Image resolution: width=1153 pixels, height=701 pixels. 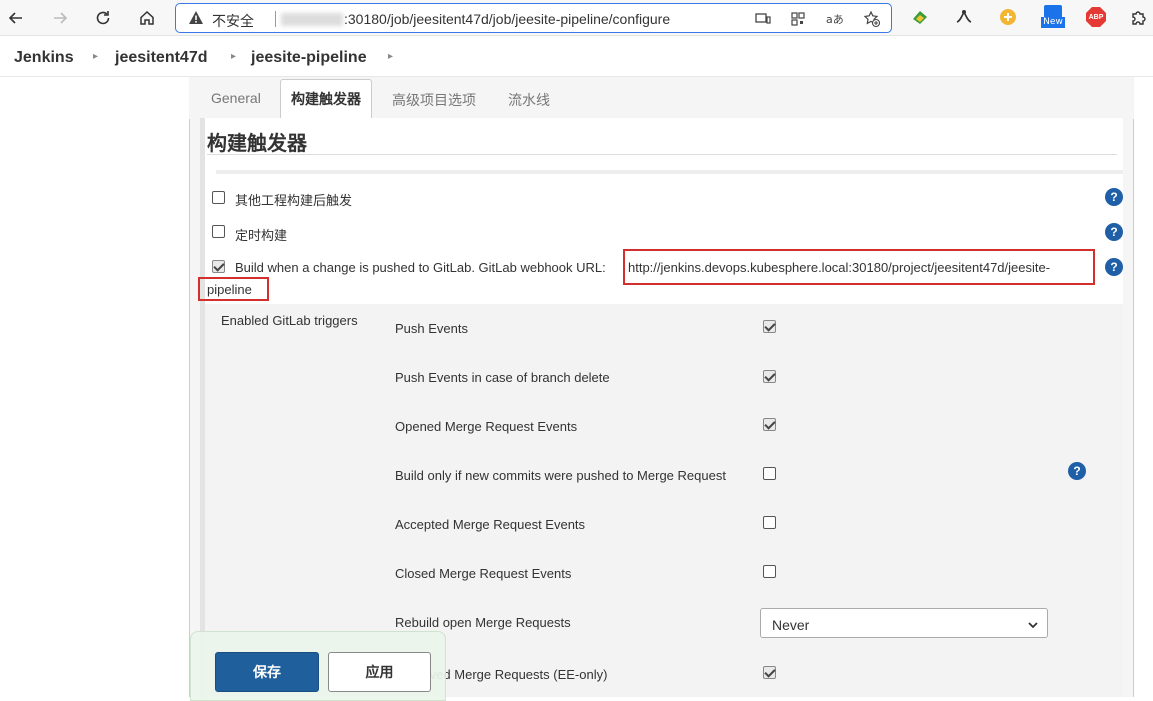 What do you see at coordinates (294, 200) in the screenshot?
I see `label-other-projects: 其他工程构建后触发` at bounding box center [294, 200].